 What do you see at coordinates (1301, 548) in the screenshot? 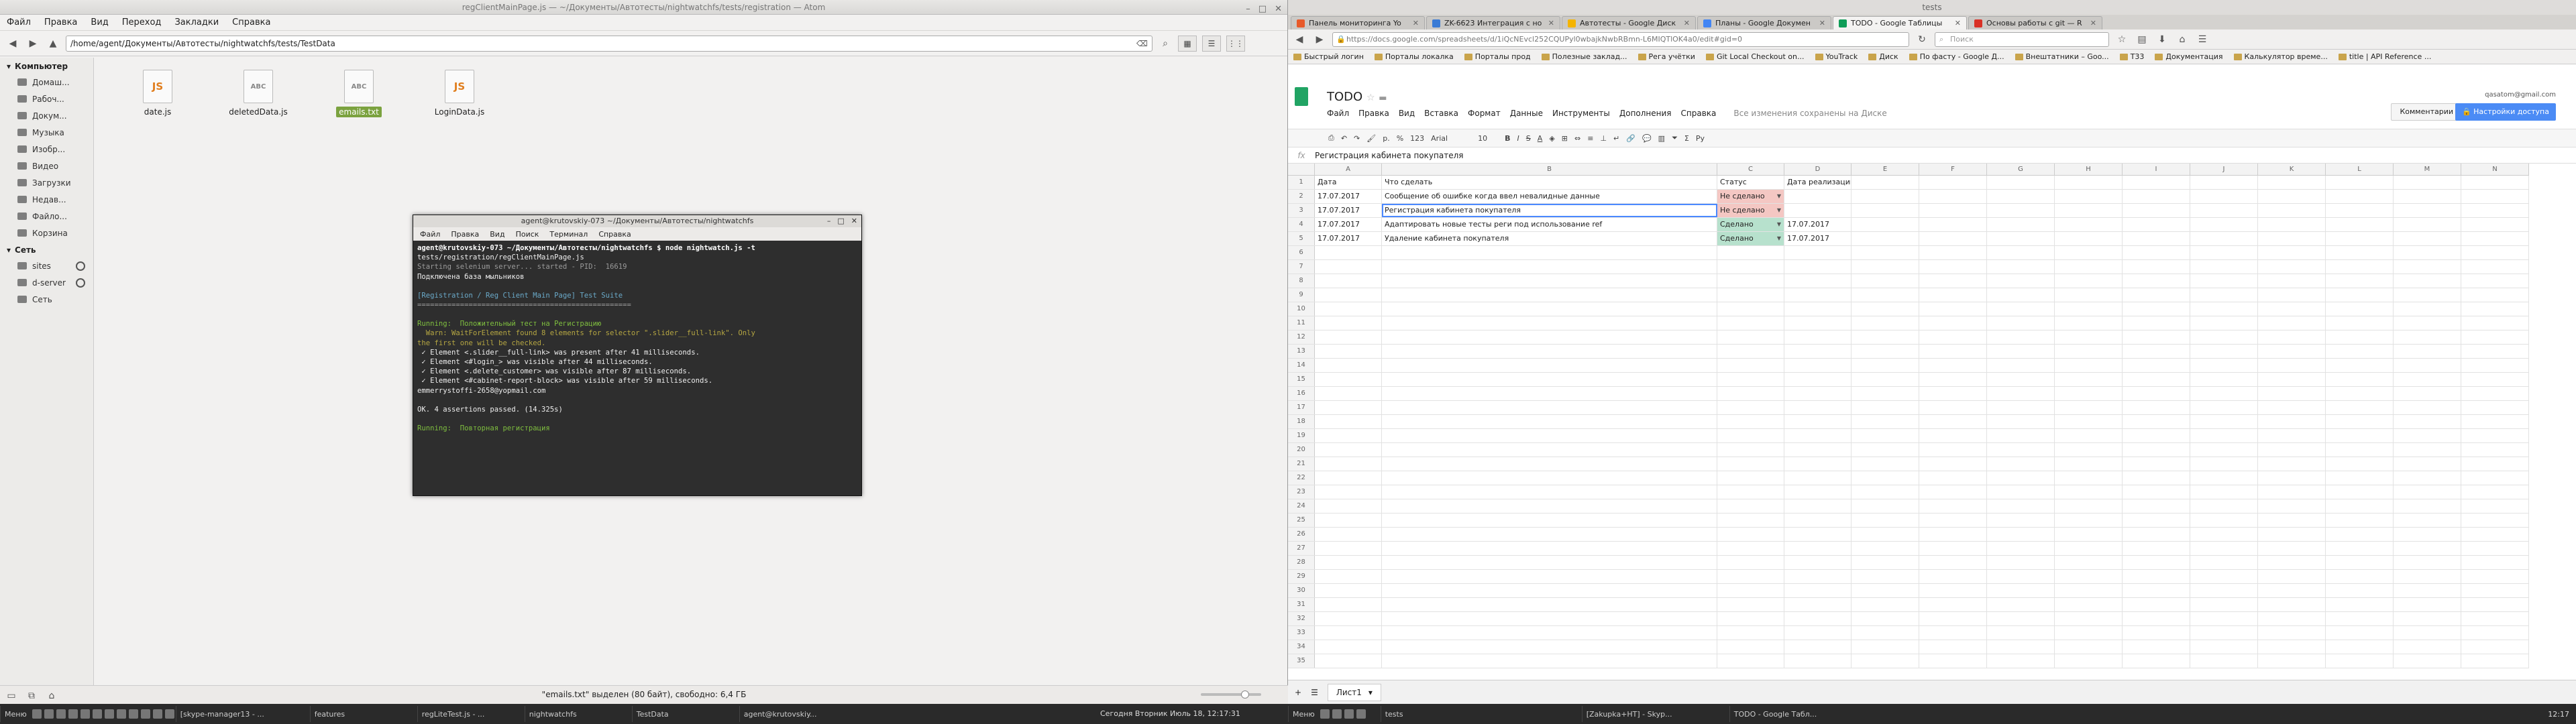
I see `row-header: 27` at bounding box center [1301, 548].